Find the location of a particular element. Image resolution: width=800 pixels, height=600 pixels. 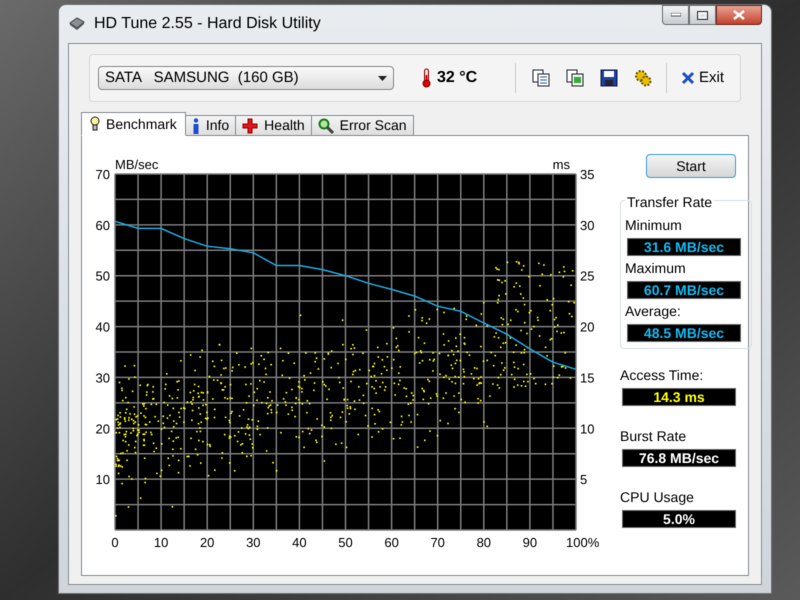

y-axis-label: 5 is located at coordinates (584, 480).